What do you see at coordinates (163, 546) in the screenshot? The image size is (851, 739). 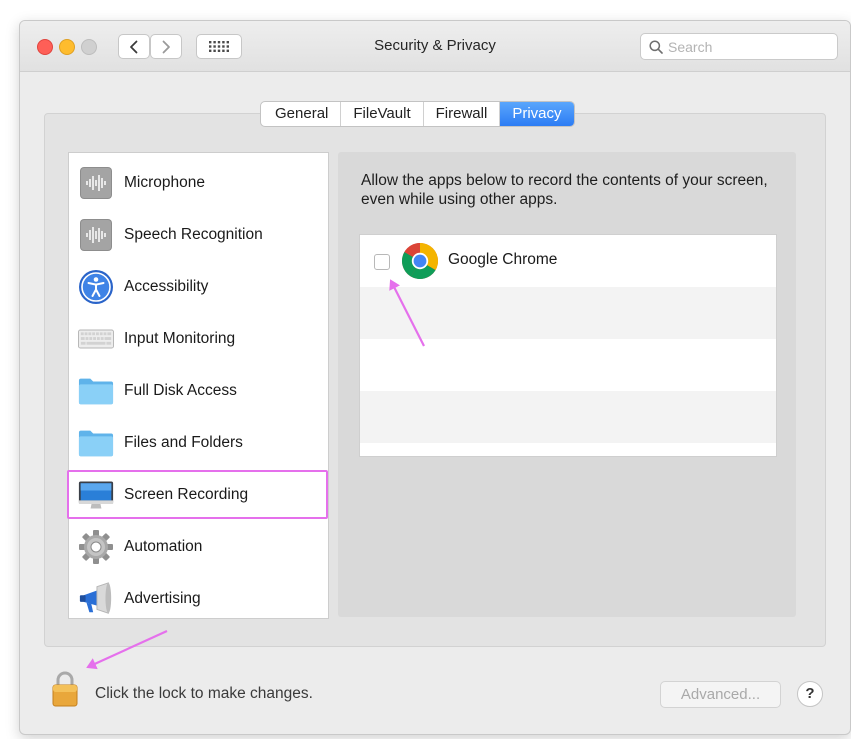 I see `sidebar-item-label: Automation` at bounding box center [163, 546].